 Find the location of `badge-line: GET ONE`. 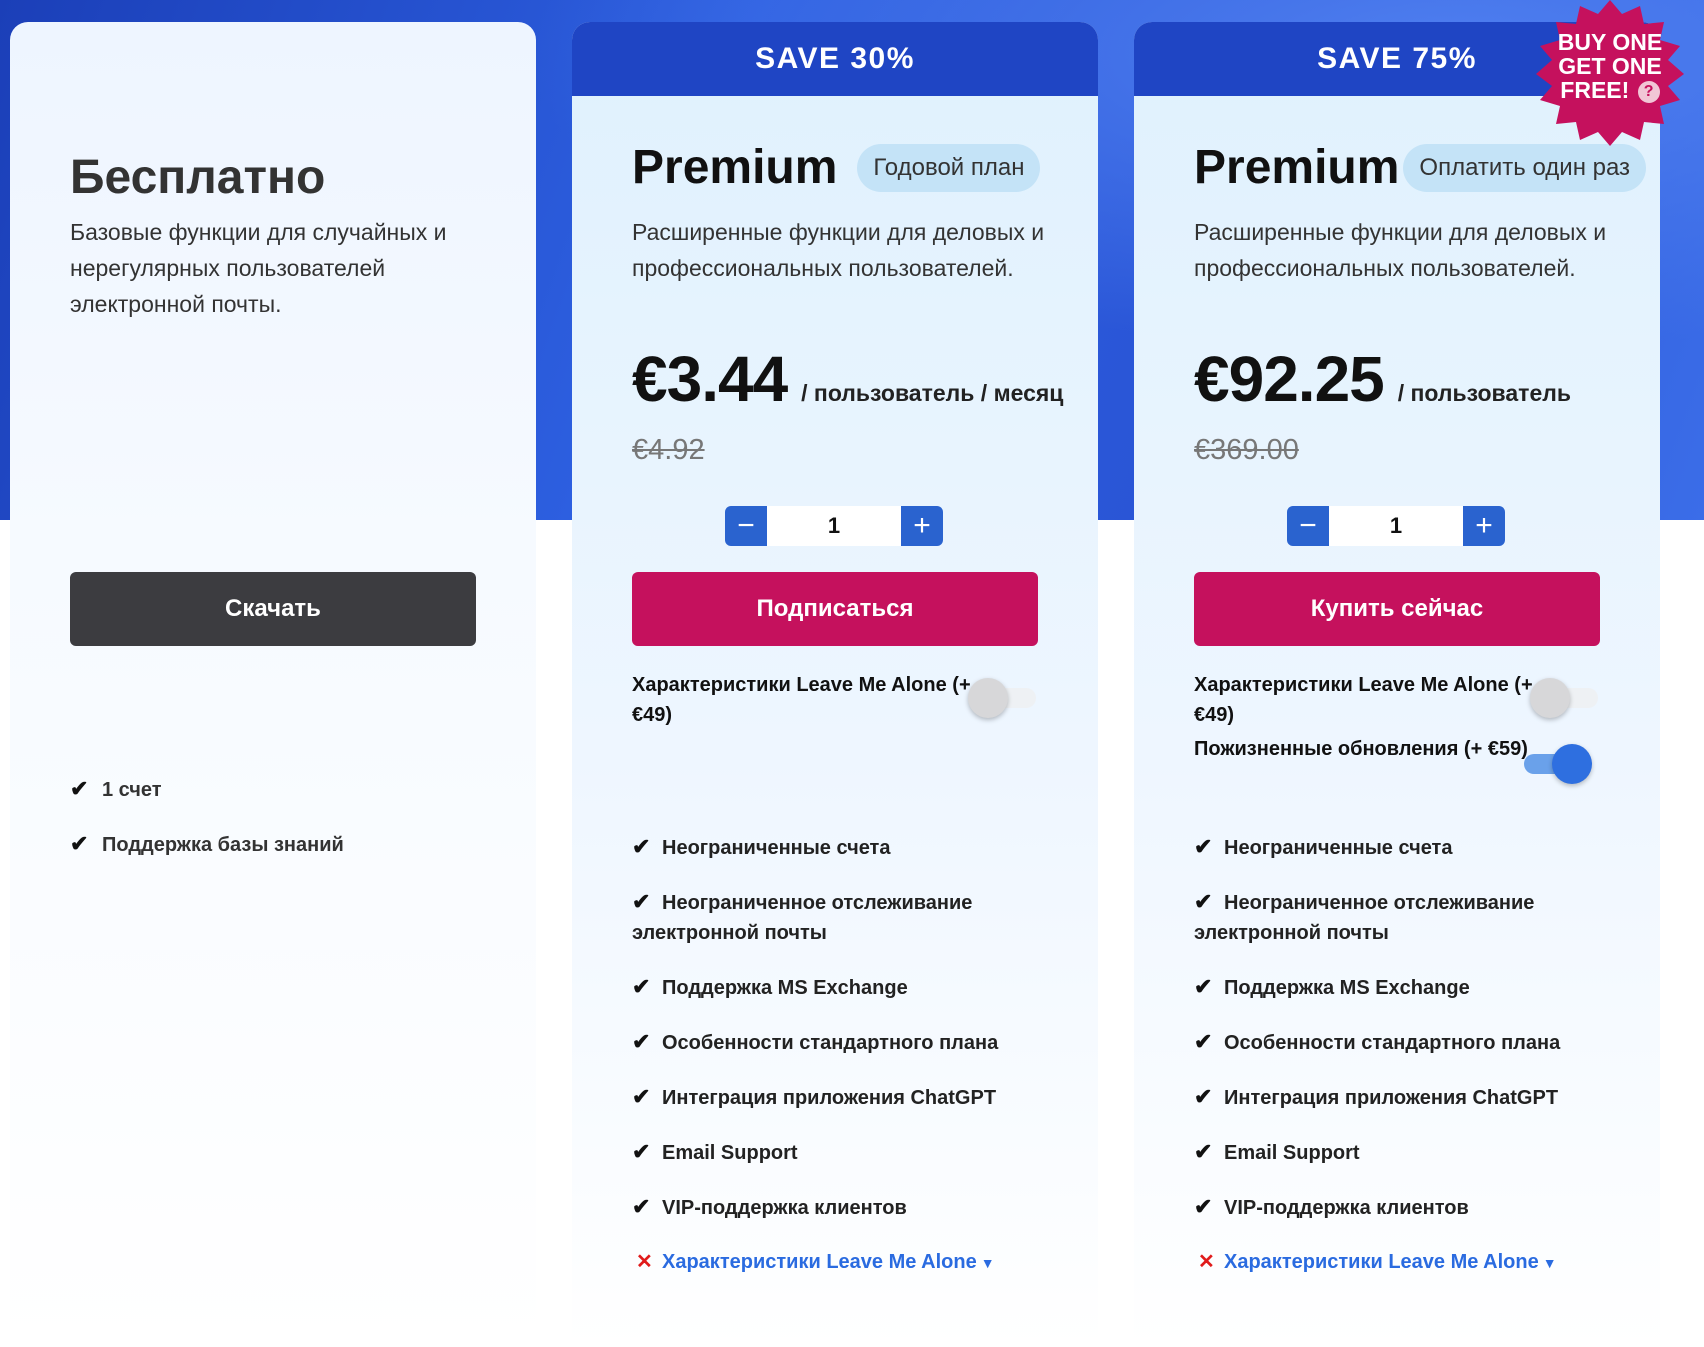

badge-line: GET ONE is located at coordinates (1610, 66).